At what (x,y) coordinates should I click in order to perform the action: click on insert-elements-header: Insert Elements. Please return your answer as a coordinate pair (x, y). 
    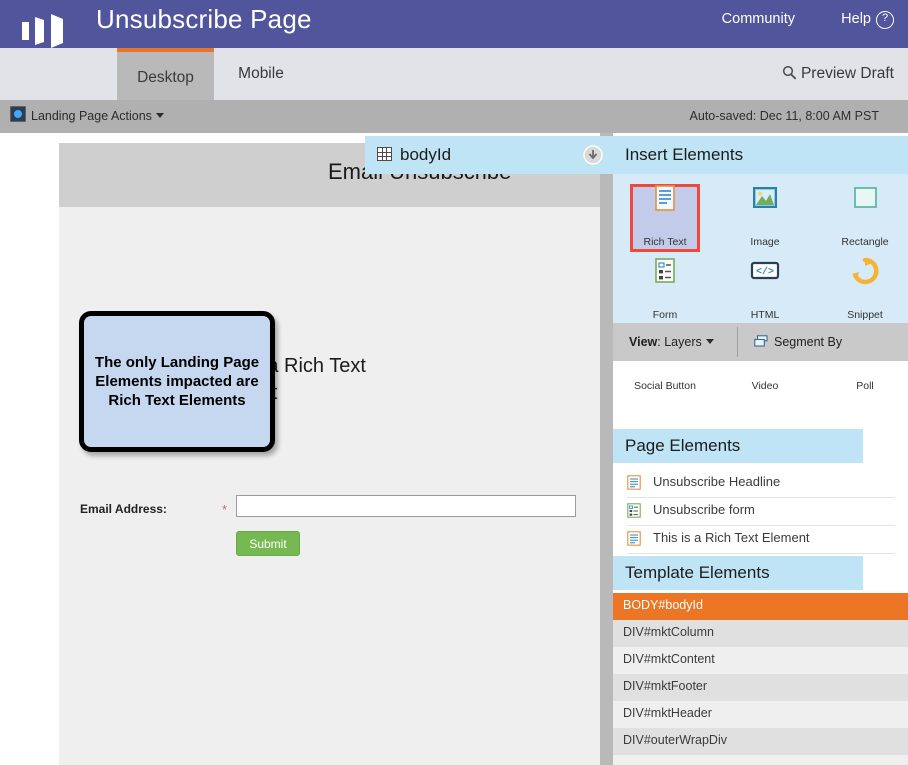
    Looking at the image, I should click on (760, 155).